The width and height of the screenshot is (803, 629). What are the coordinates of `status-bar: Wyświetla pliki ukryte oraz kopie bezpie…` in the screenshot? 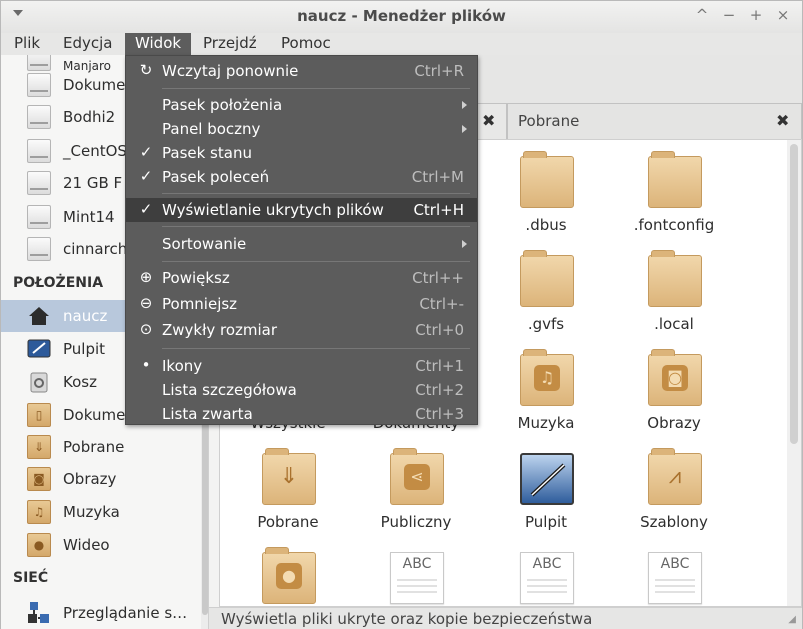 It's located at (505, 618).